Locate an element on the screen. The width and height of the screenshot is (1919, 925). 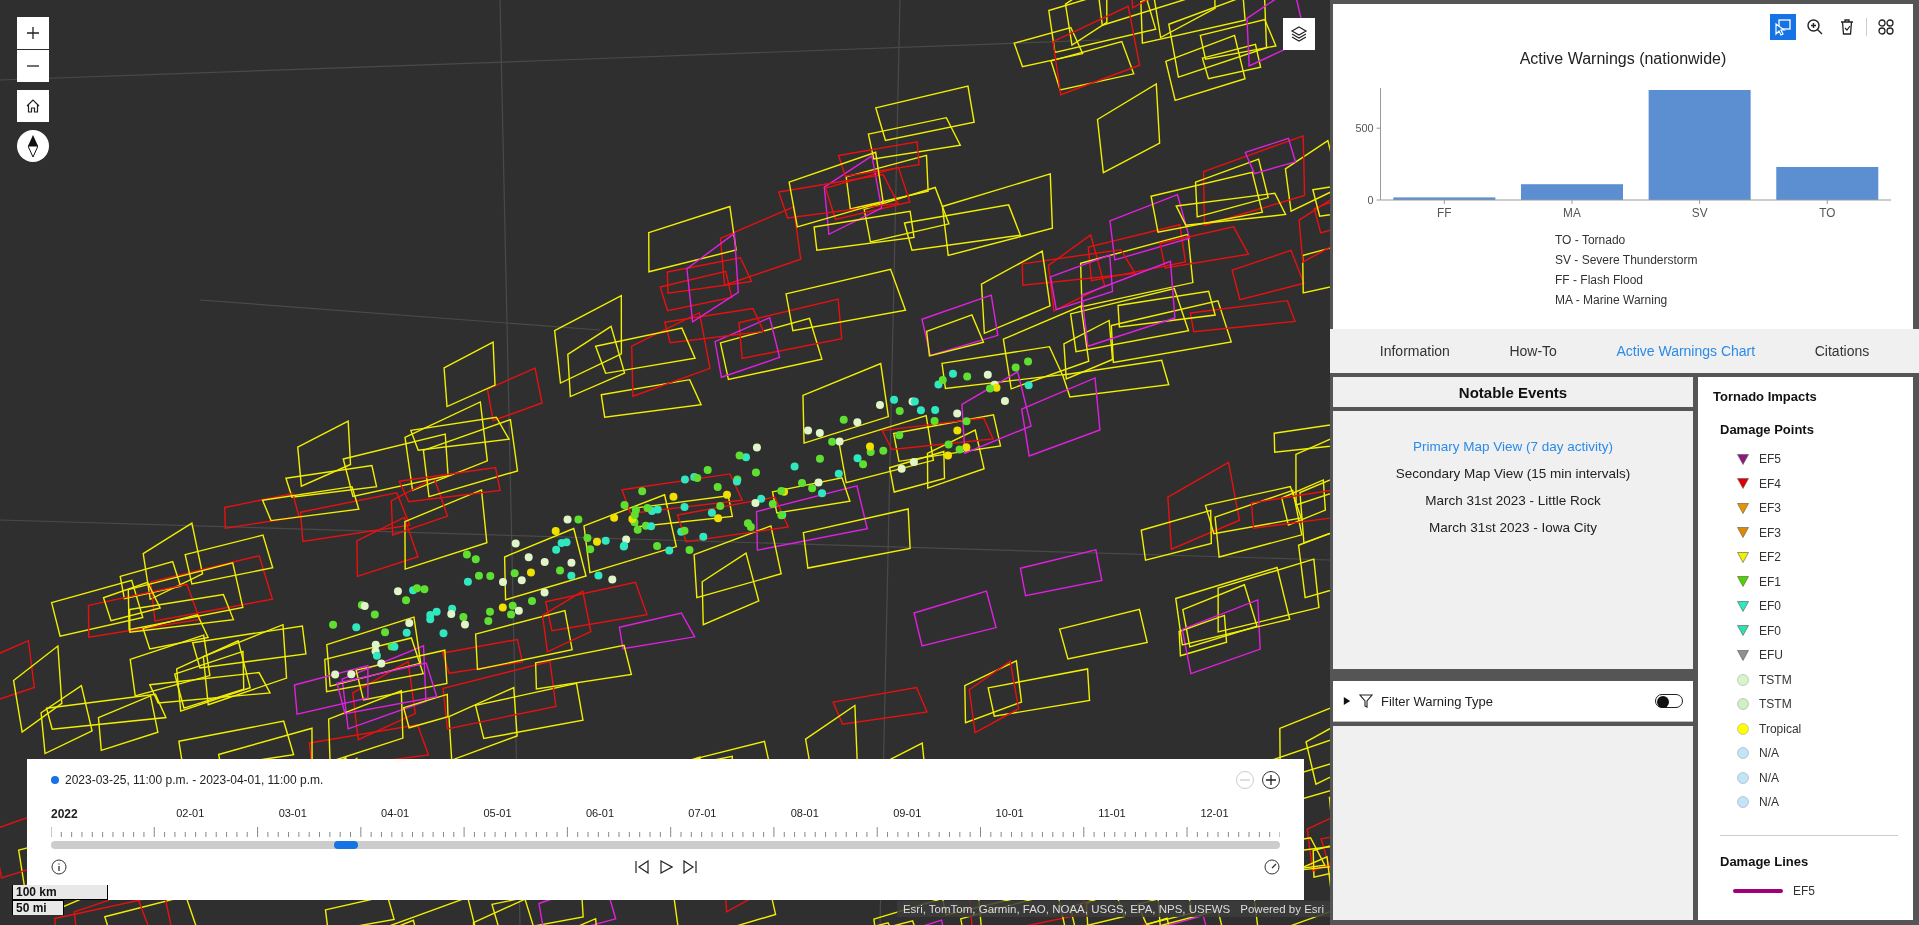
toggle-switch is located at coordinates (1669, 701).